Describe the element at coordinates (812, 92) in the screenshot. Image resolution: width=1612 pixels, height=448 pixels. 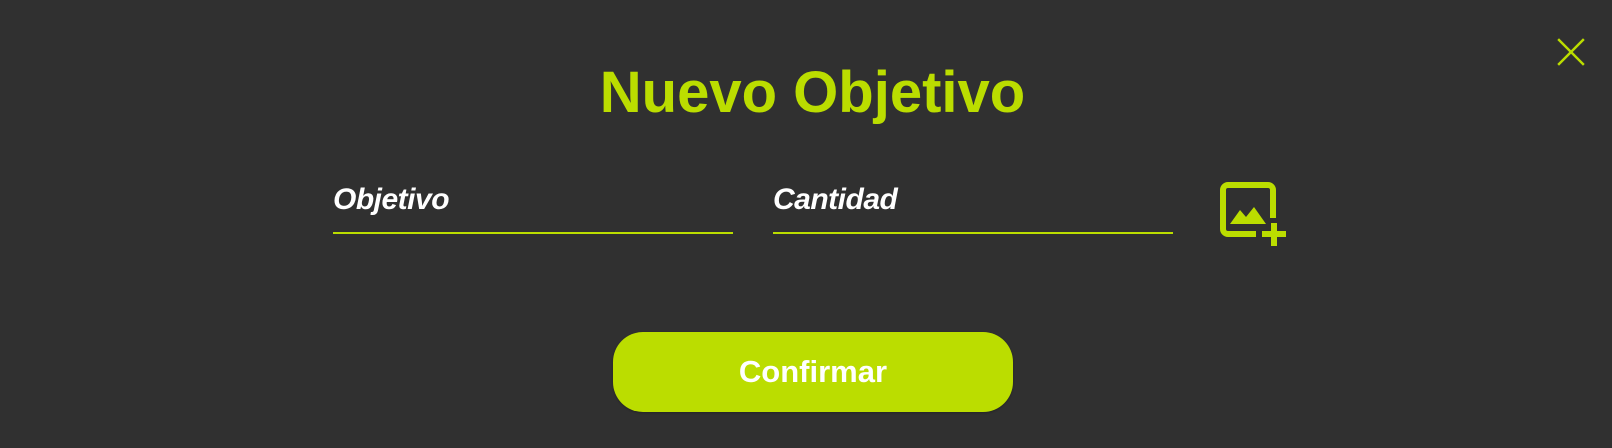
I see `modal-title: Nuevo Objetivo` at that location.